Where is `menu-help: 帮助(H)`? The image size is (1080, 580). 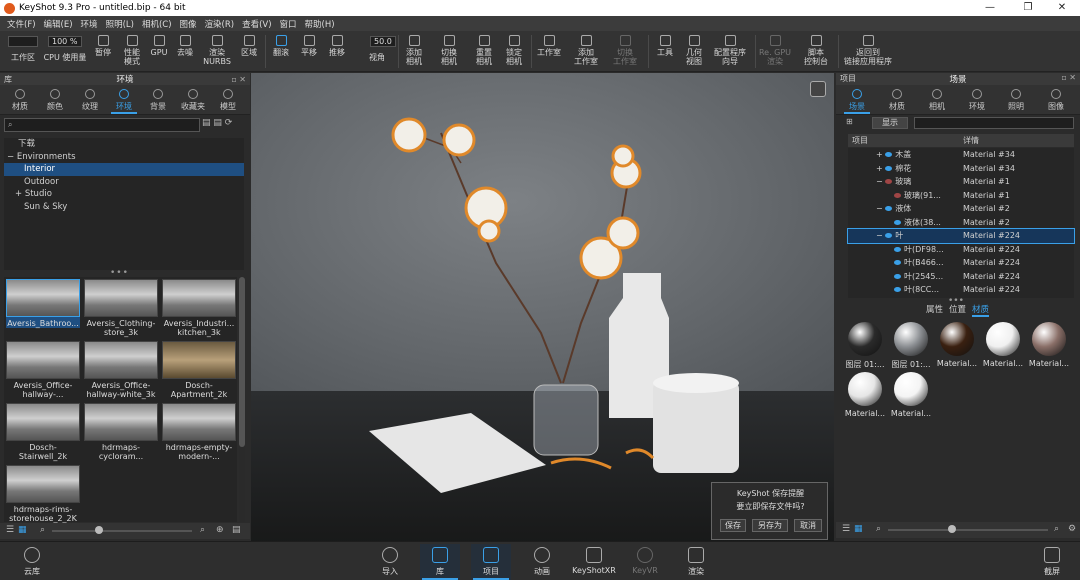
menu-help: 帮助(H) is located at coordinates (320, 24).